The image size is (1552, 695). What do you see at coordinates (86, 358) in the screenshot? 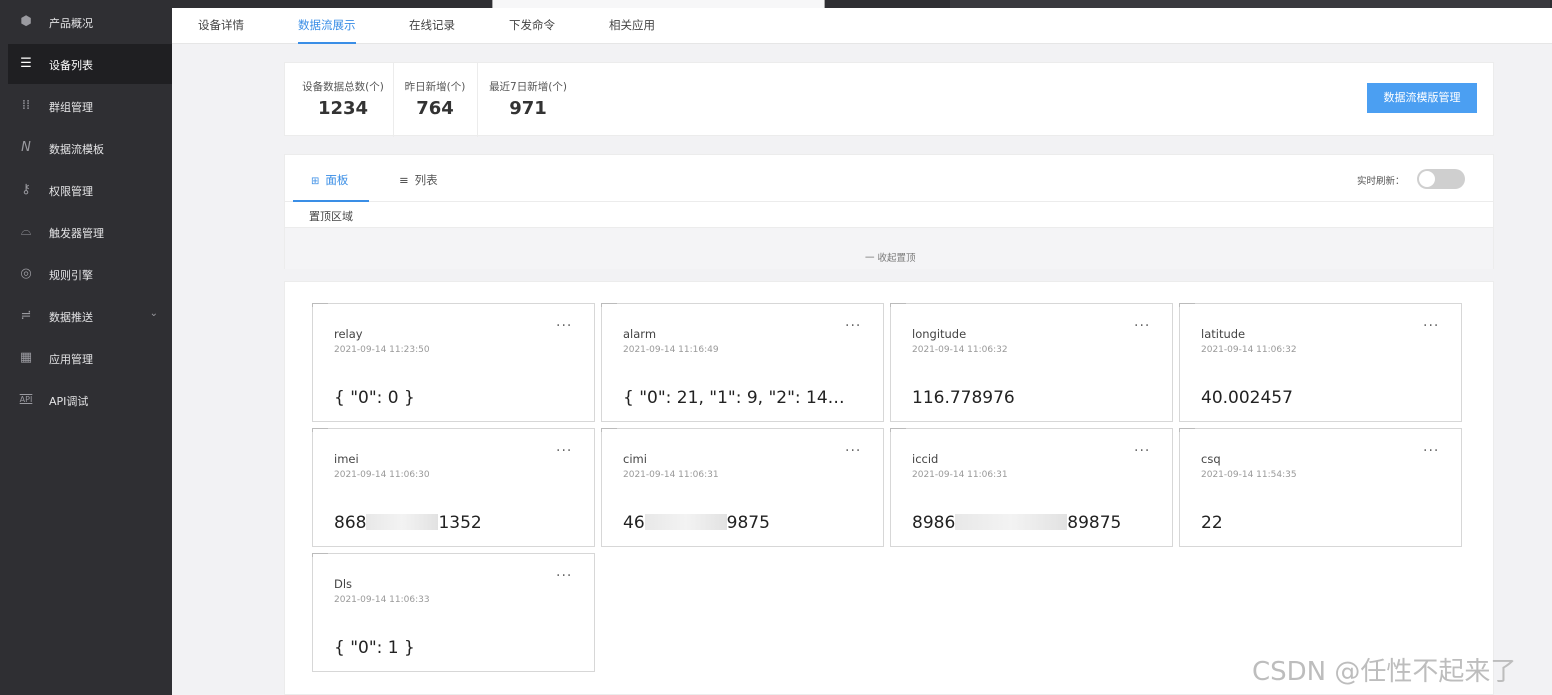
I see `sidebar-item-app-management: ▦ 应用管理` at bounding box center [86, 358].